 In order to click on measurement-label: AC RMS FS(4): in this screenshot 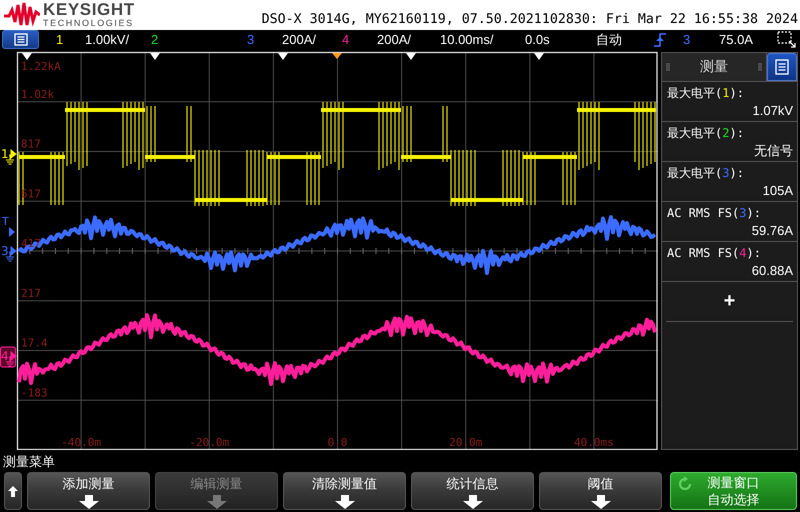, I will do `click(714, 253)`.